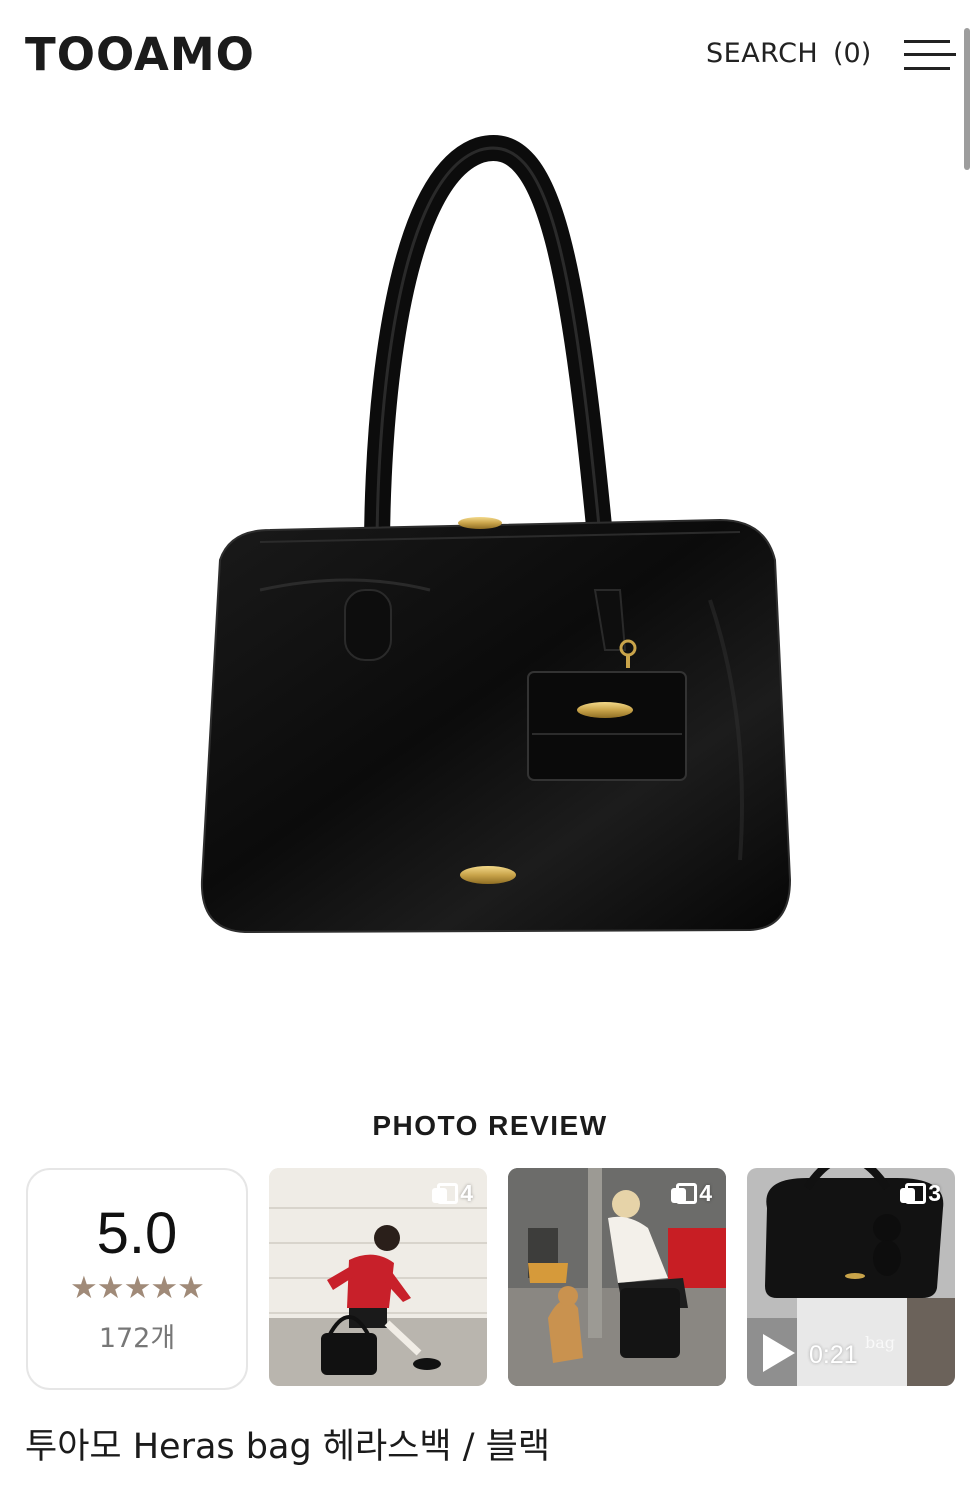 Image resolution: width=980 pixels, height=1500 pixels. What do you see at coordinates (930, 56) in the screenshot?
I see `hamburger-menu-icon` at bounding box center [930, 56].